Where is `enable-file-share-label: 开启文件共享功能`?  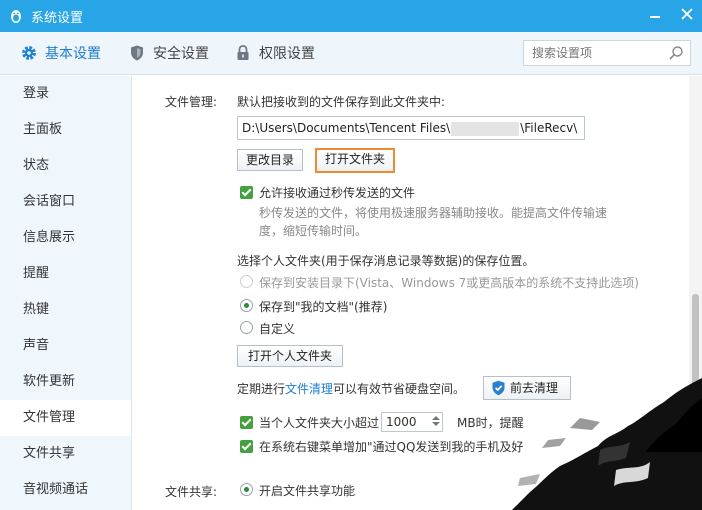
enable-file-share-label: 开启文件共享功能 is located at coordinates (307, 491).